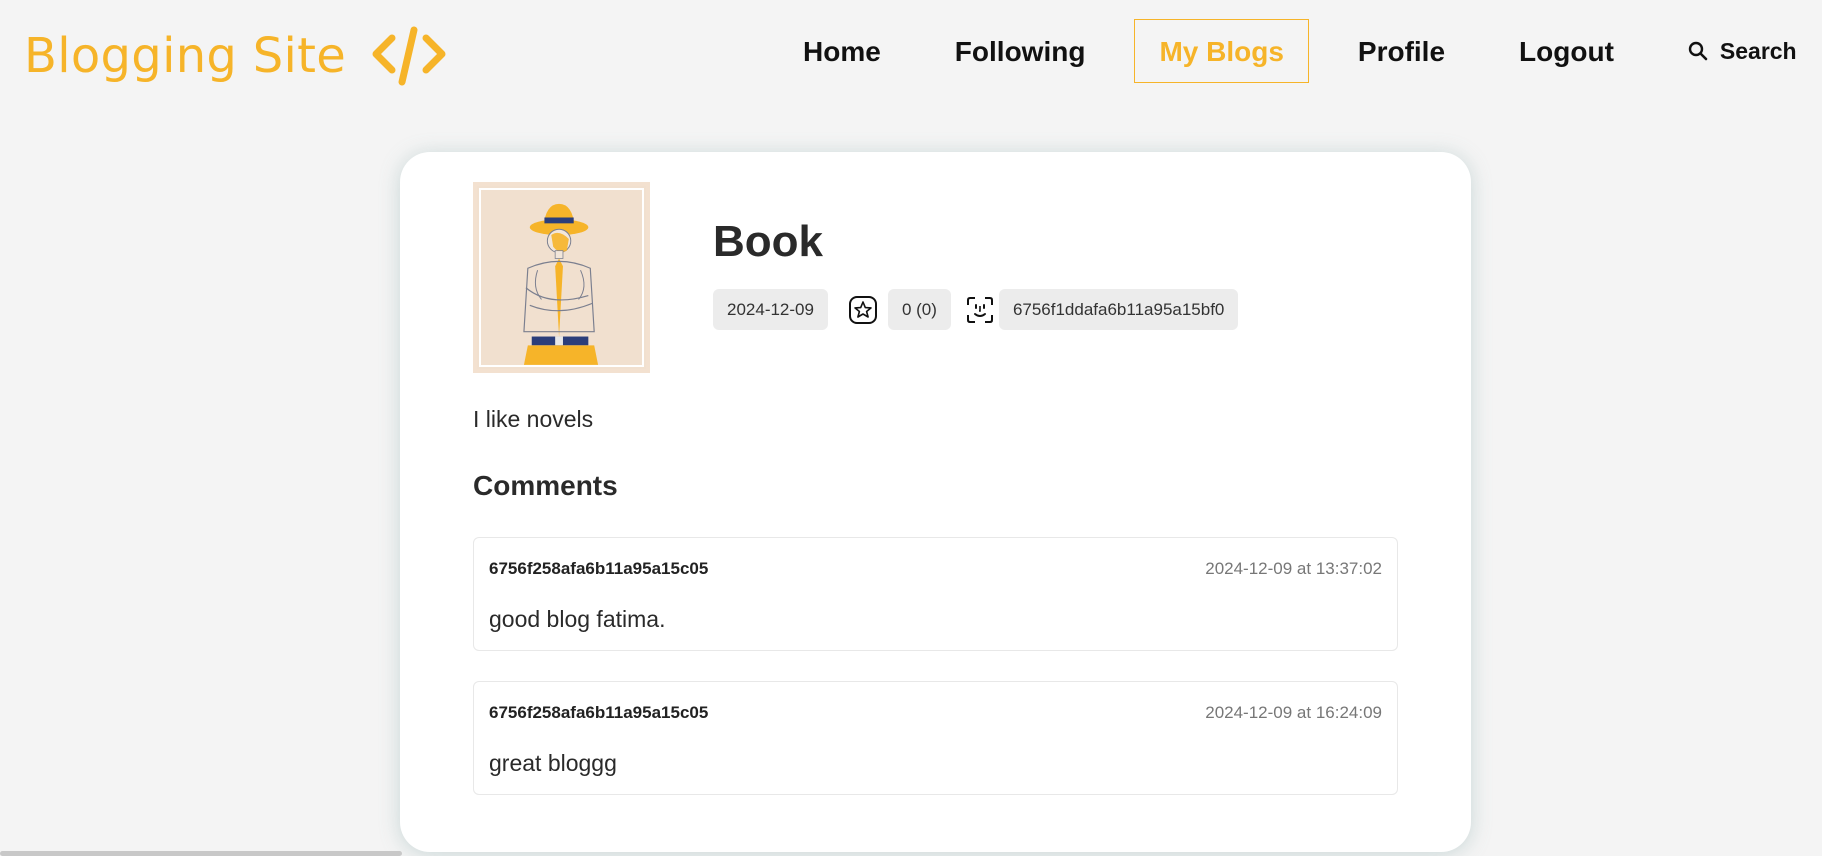 The image size is (1822, 856). Describe the element at coordinates (545, 485) in the screenshot. I see `comments-heading: Comments` at that location.